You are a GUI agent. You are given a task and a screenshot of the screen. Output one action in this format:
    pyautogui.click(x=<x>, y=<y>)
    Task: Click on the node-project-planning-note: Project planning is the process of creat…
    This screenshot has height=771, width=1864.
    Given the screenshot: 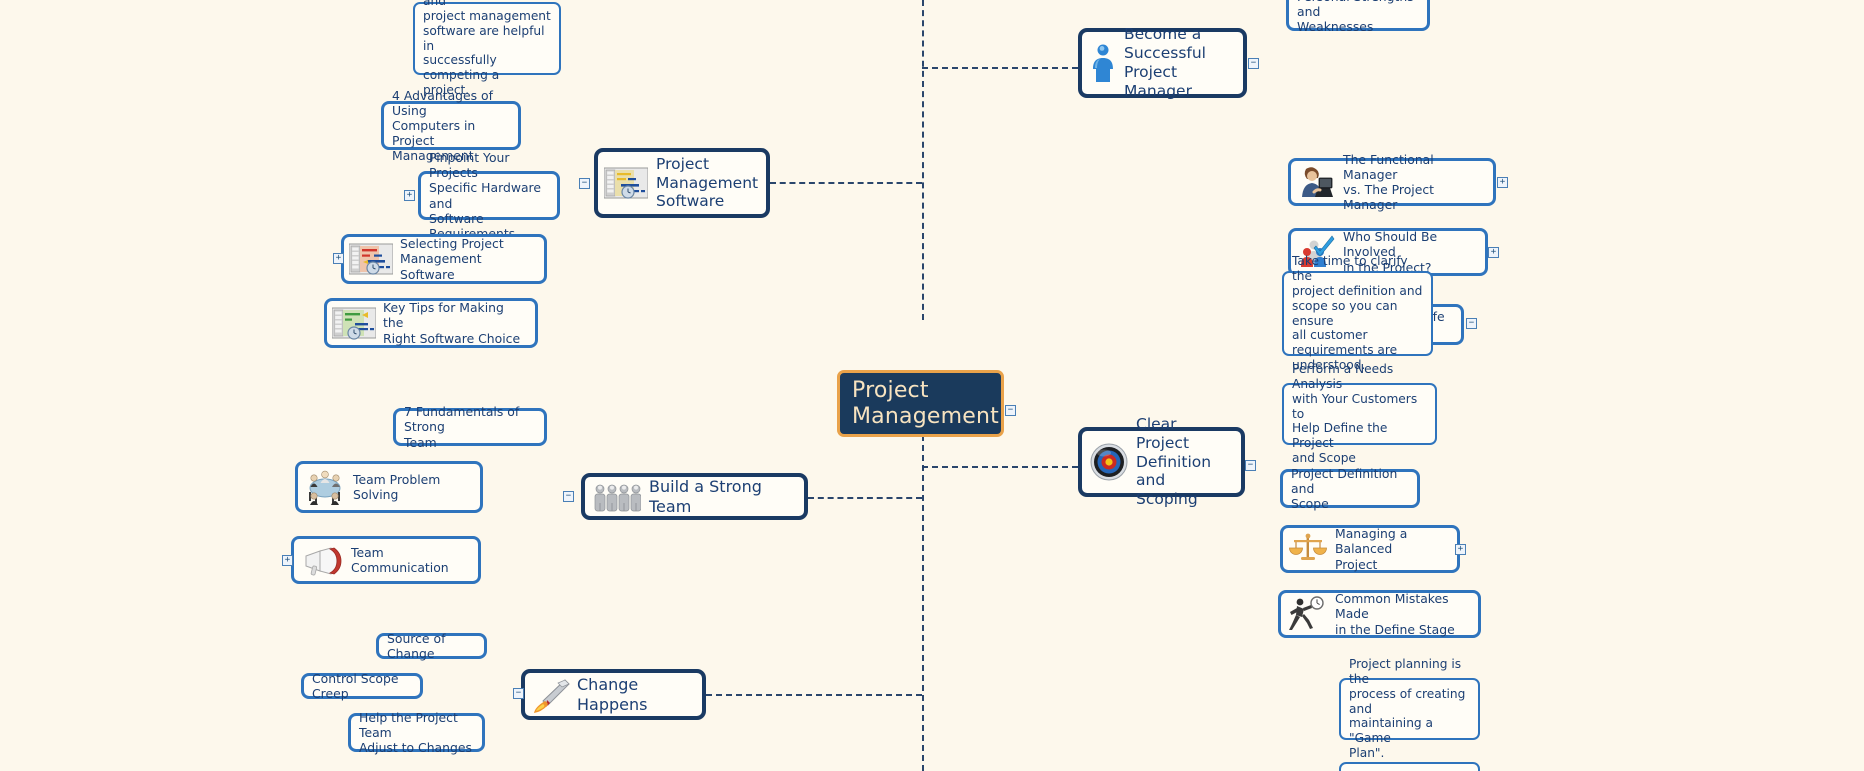 What is the action you would take?
    pyautogui.click(x=1409, y=708)
    